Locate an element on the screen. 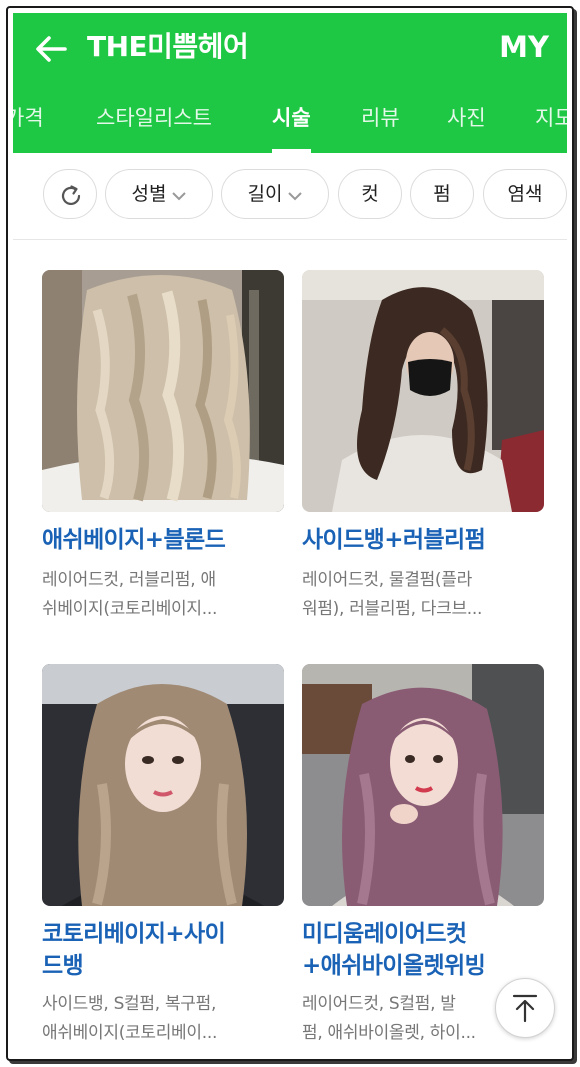 The height and width of the screenshot is (1067, 580). tab-photo: 사진 is located at coordinates (466, 118).